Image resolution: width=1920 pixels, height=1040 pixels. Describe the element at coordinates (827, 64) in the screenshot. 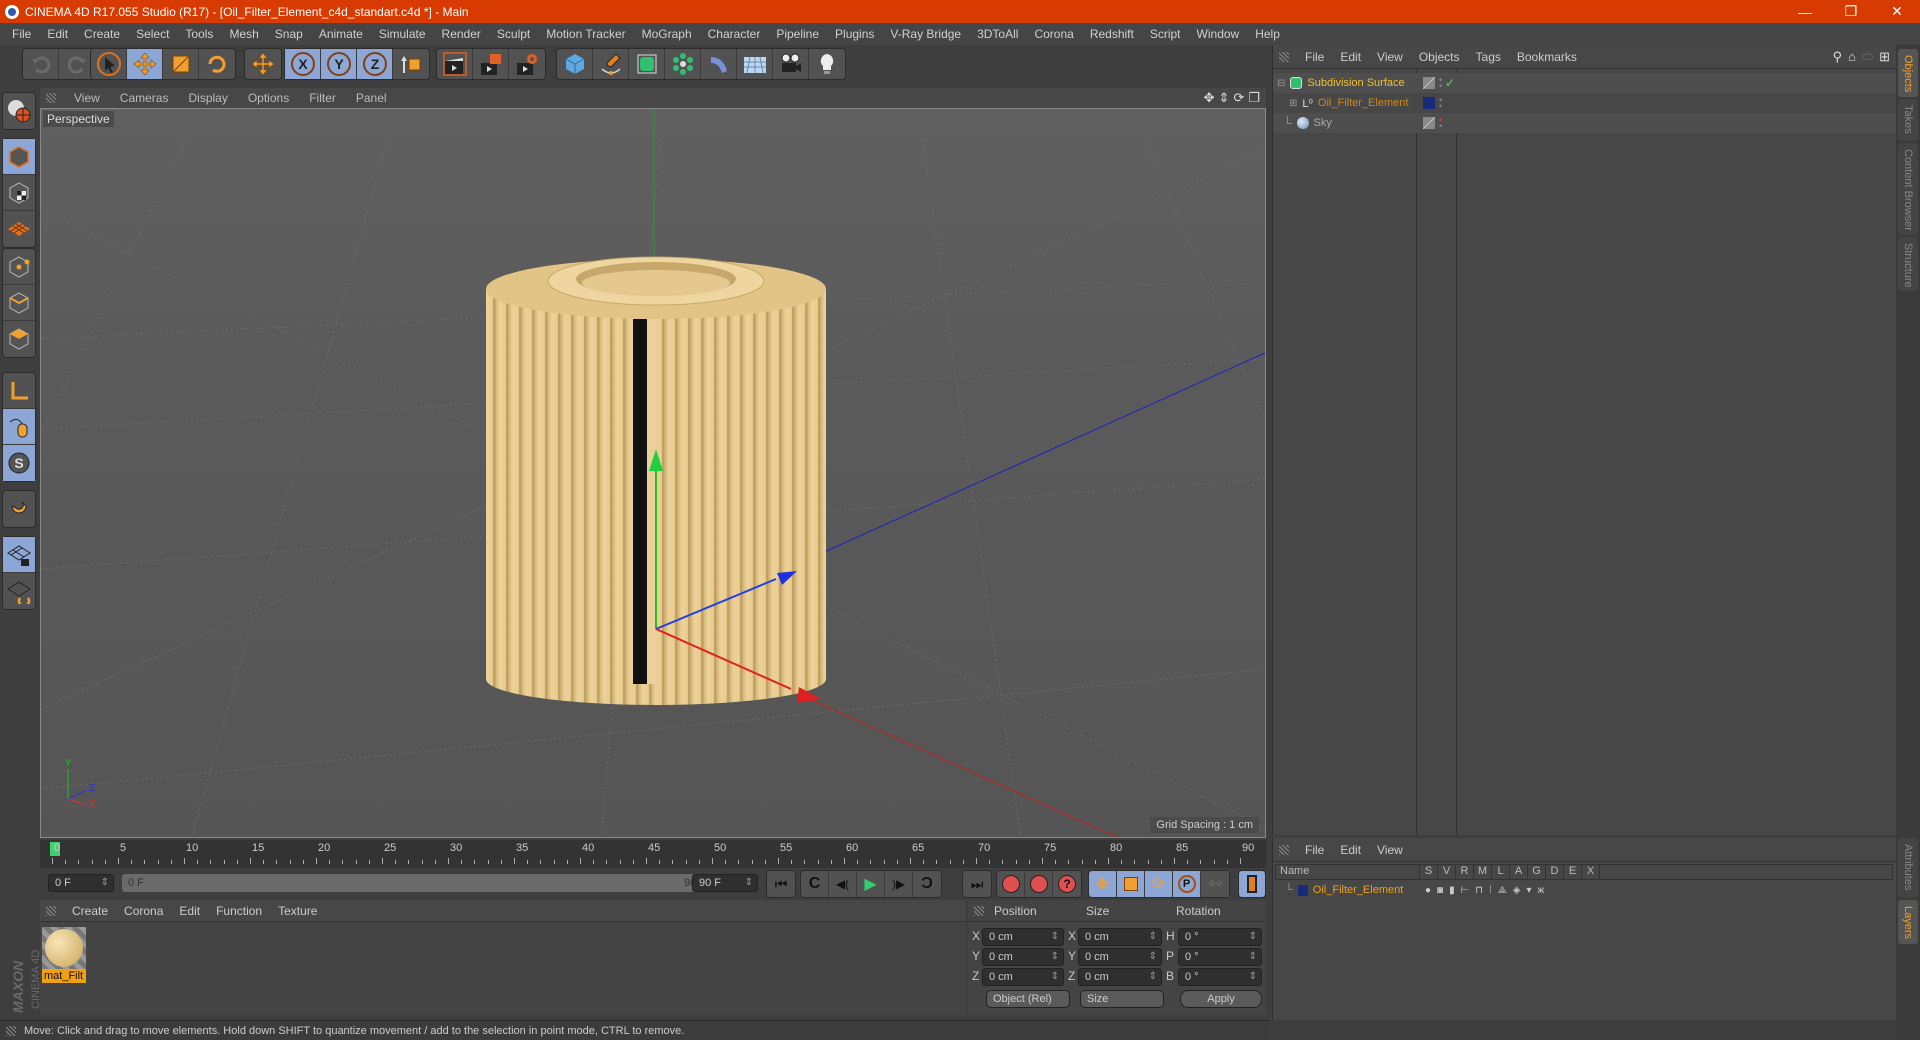

I see `light-icon` at that location.